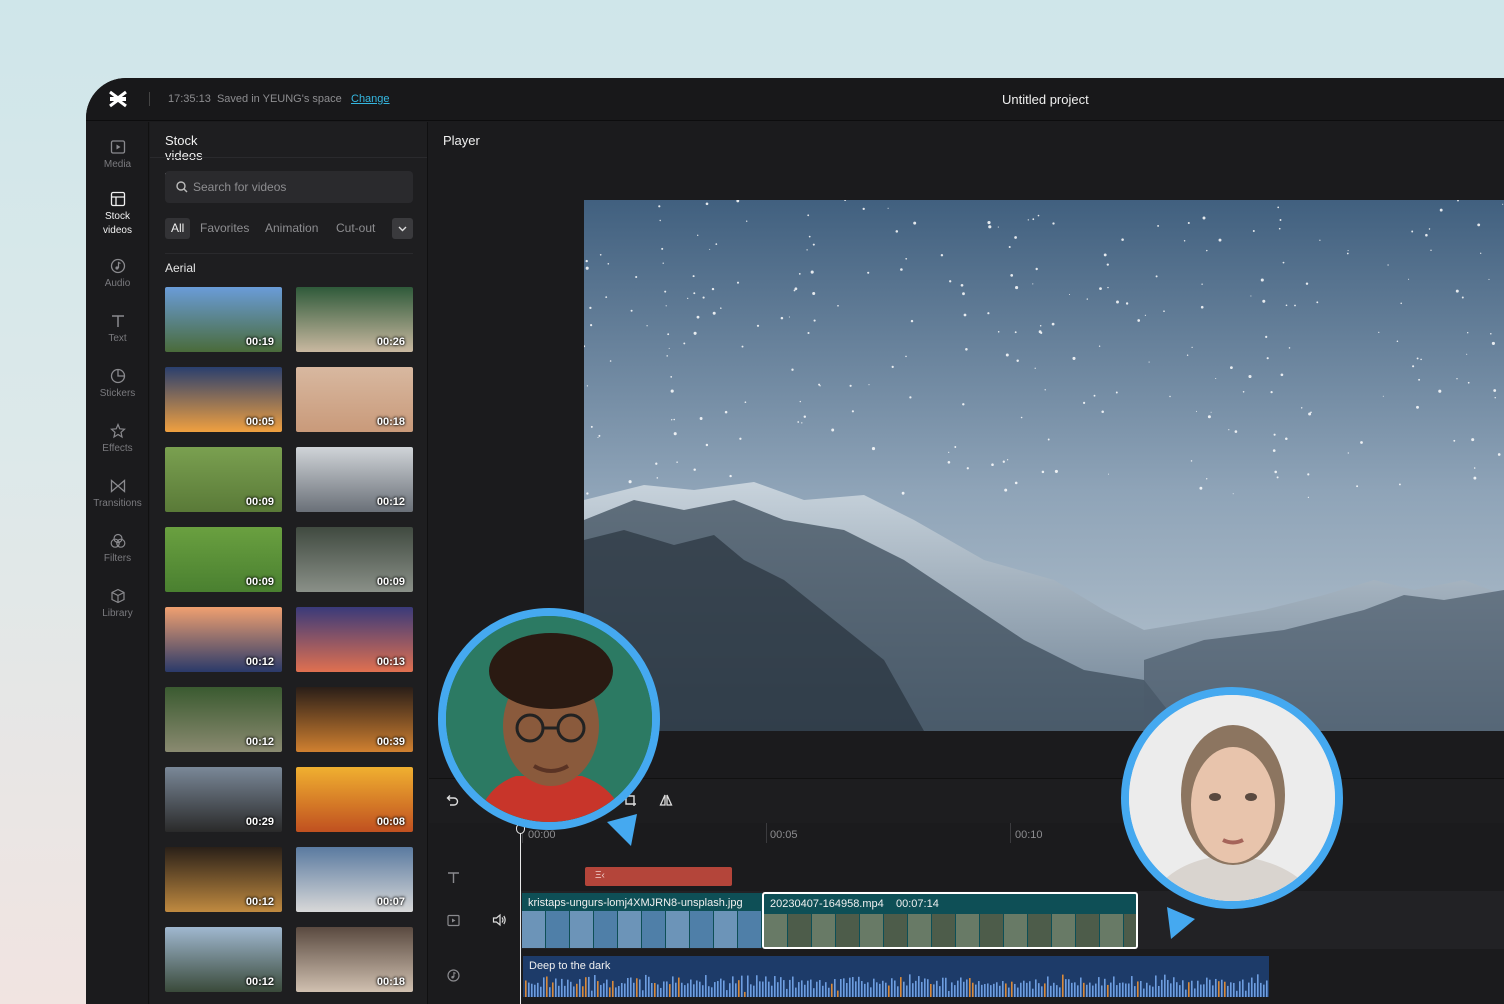 This screenshot has height=1004, width=1504. Describe the element at coordinates (354, 639) in the screenshot. I see `stock-video-thumb: 00:13` at that location.